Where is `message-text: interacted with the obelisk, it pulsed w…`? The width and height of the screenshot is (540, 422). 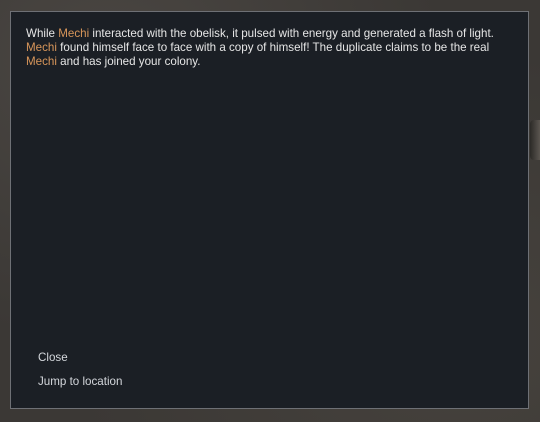
message-text: interacted with the obelisk, it pulsed w… is located at coordinates (291, 33).